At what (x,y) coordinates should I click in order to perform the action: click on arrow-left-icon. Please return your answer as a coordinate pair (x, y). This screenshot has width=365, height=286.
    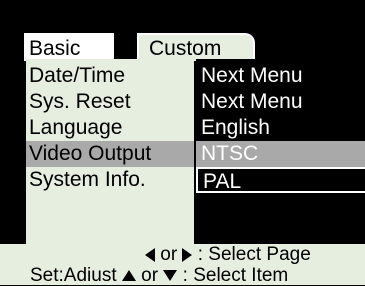
    Looking at the image, I should click on (150, 254).